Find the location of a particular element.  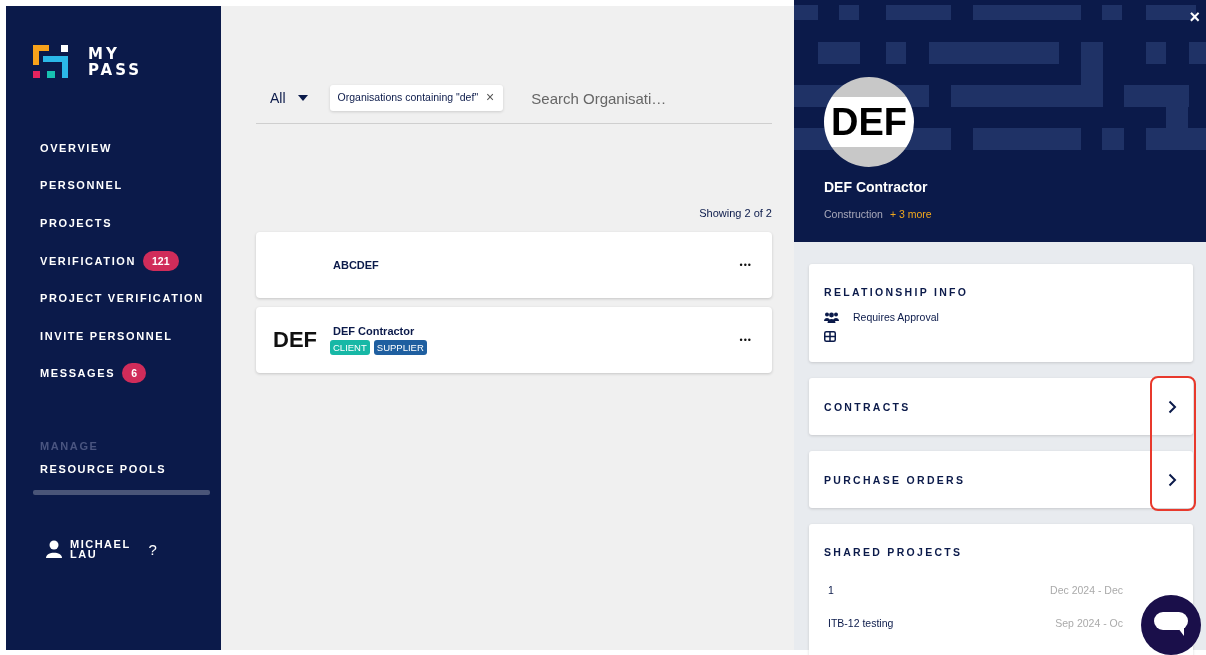

nav-item: MESSAGES is located at coordinates (78, 373).